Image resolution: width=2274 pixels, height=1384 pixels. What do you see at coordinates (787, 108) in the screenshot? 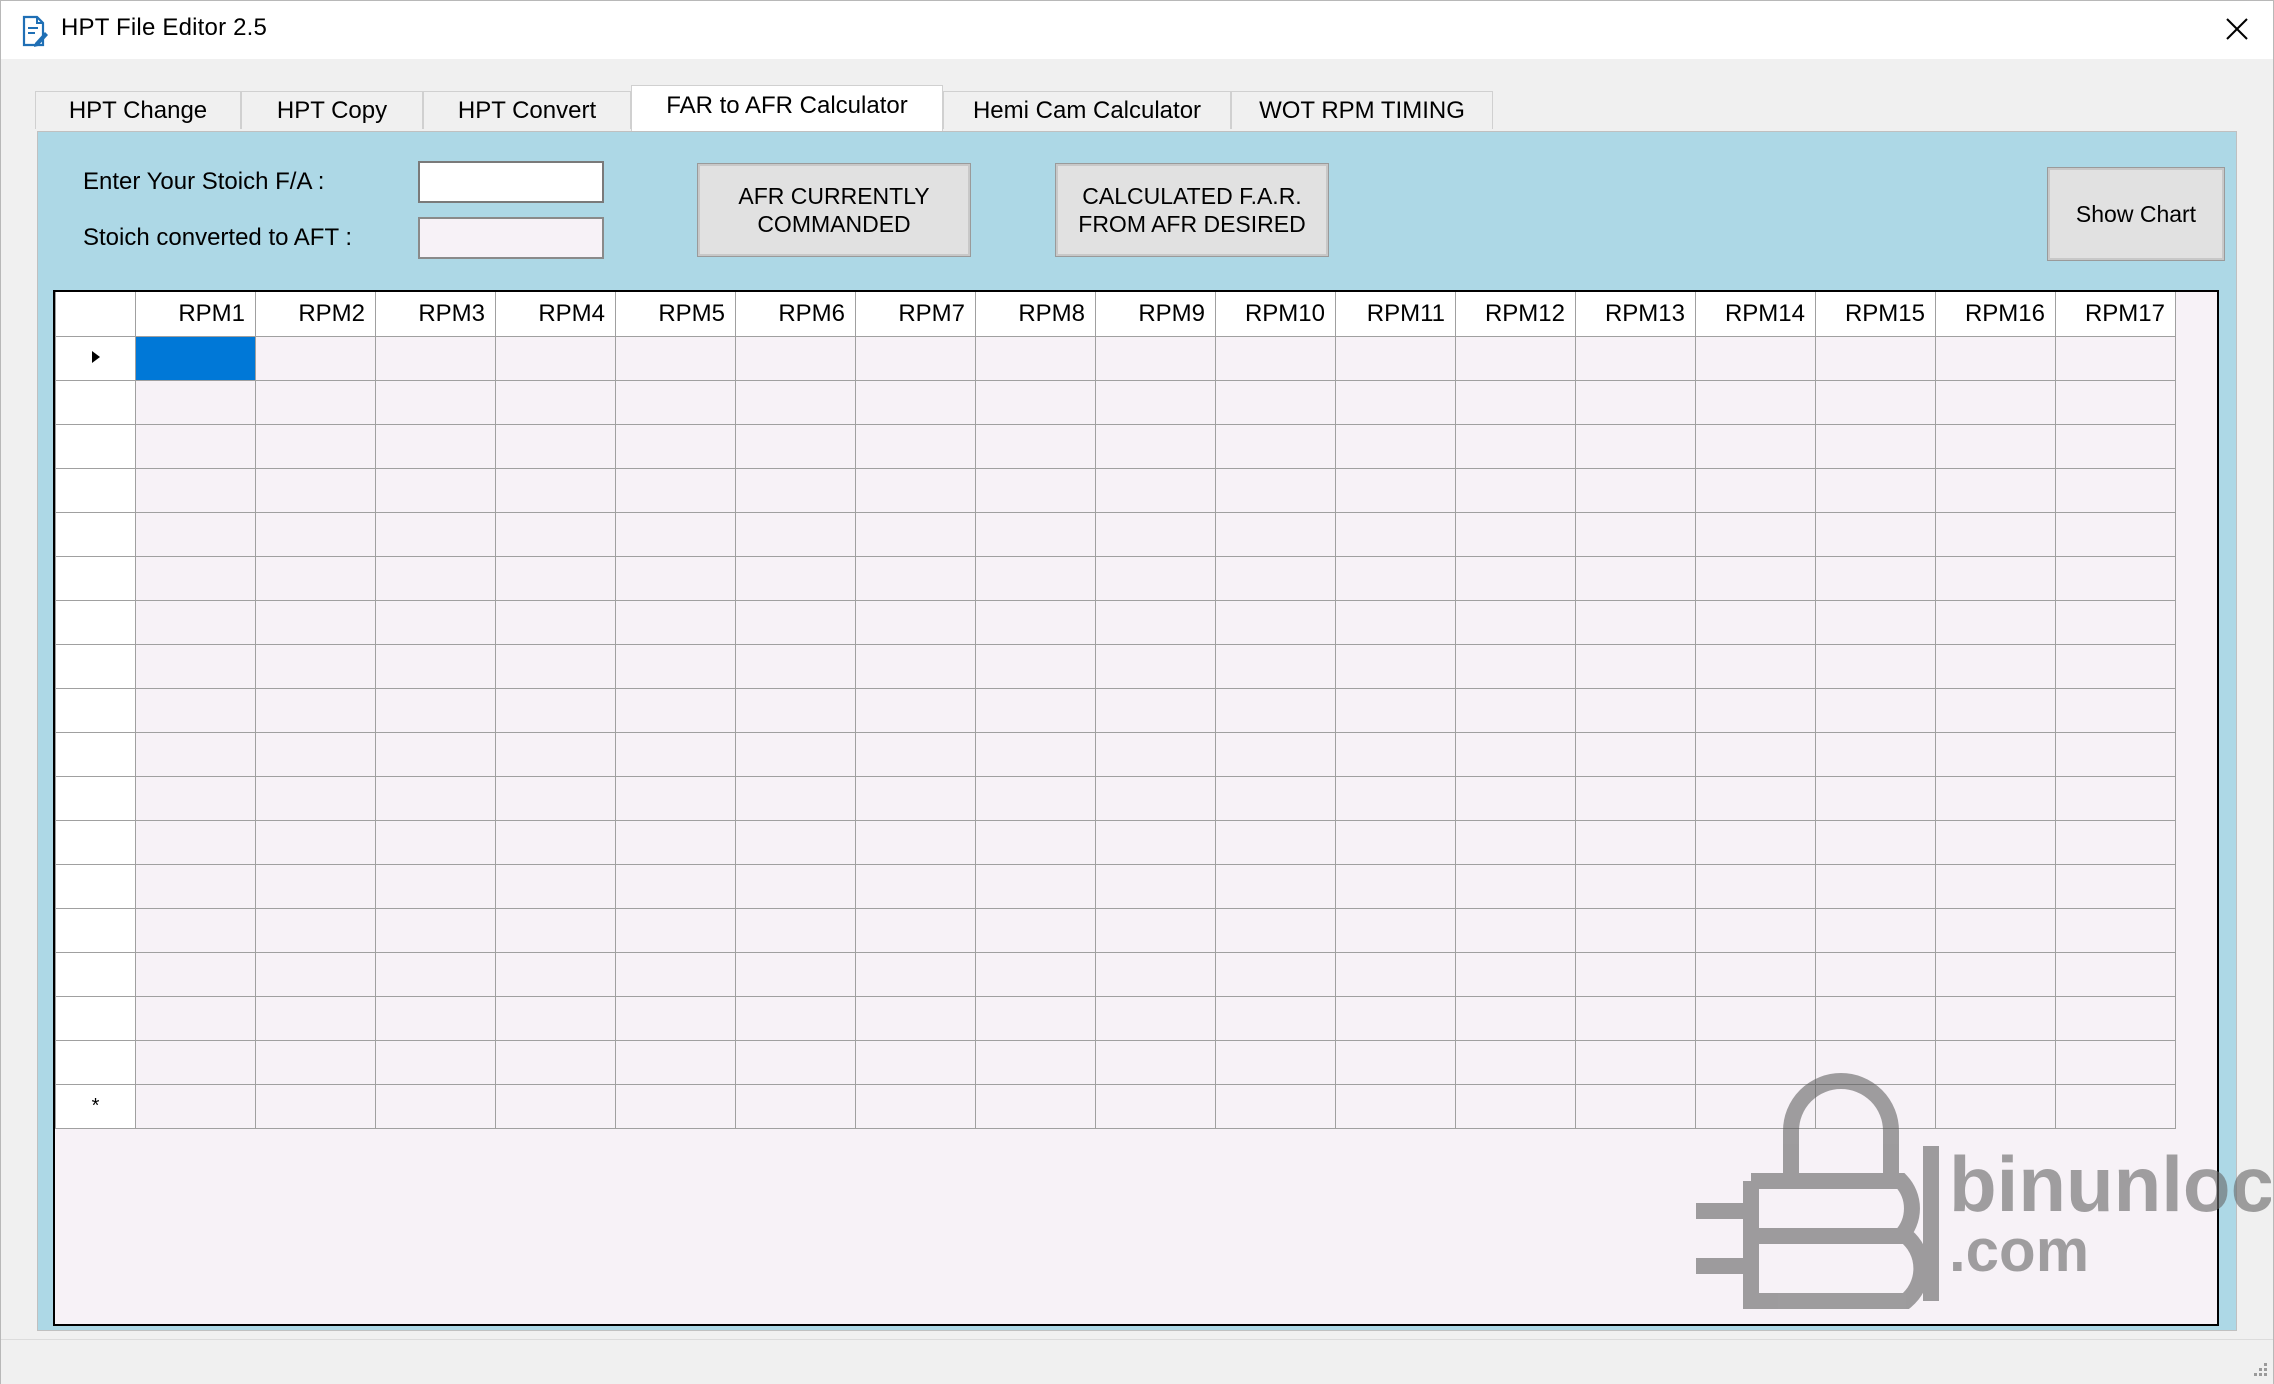
I see `tab-far-to-afr-calculator: FAR to AFR Calculator` at bounding box center [787, 108].